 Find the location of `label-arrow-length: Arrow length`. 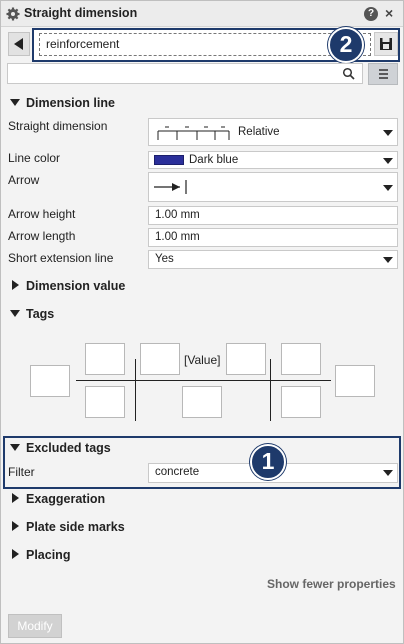

label-arrow-length: Arrow length is located at coordinates (42, 236).